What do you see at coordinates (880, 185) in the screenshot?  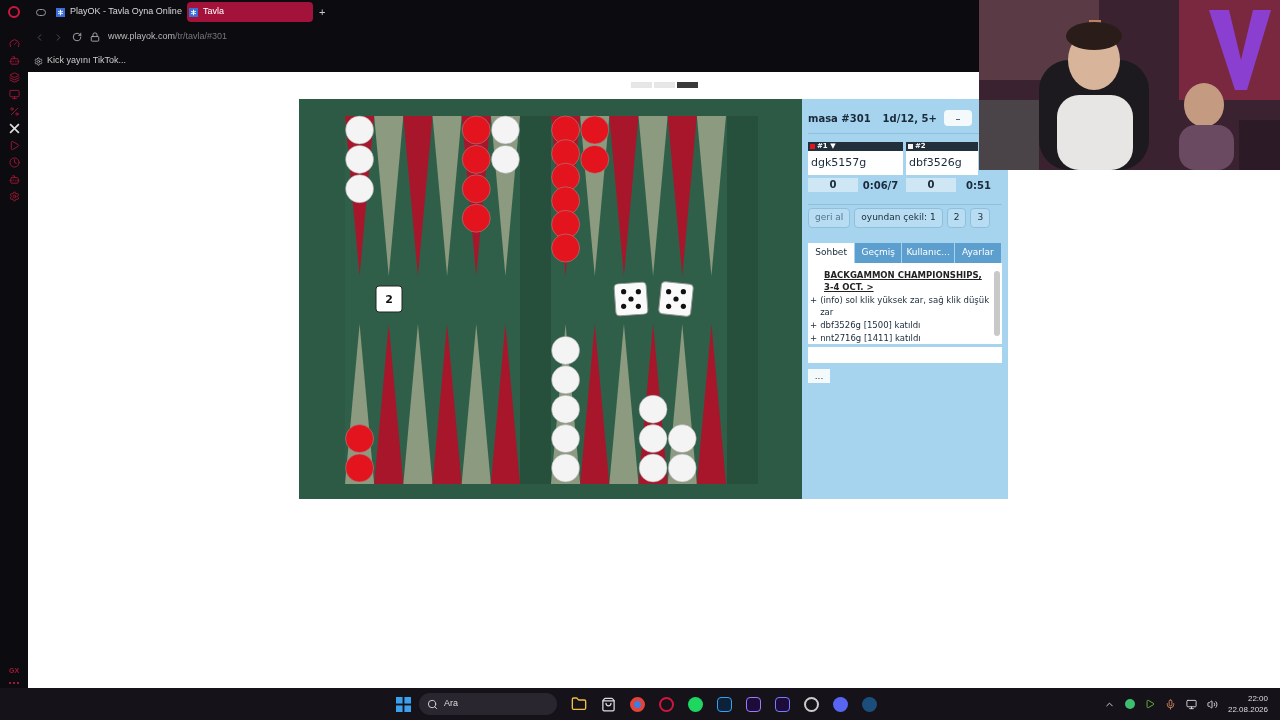 I see `player-clock: 0:06/7` at bounding box center [880, 185].